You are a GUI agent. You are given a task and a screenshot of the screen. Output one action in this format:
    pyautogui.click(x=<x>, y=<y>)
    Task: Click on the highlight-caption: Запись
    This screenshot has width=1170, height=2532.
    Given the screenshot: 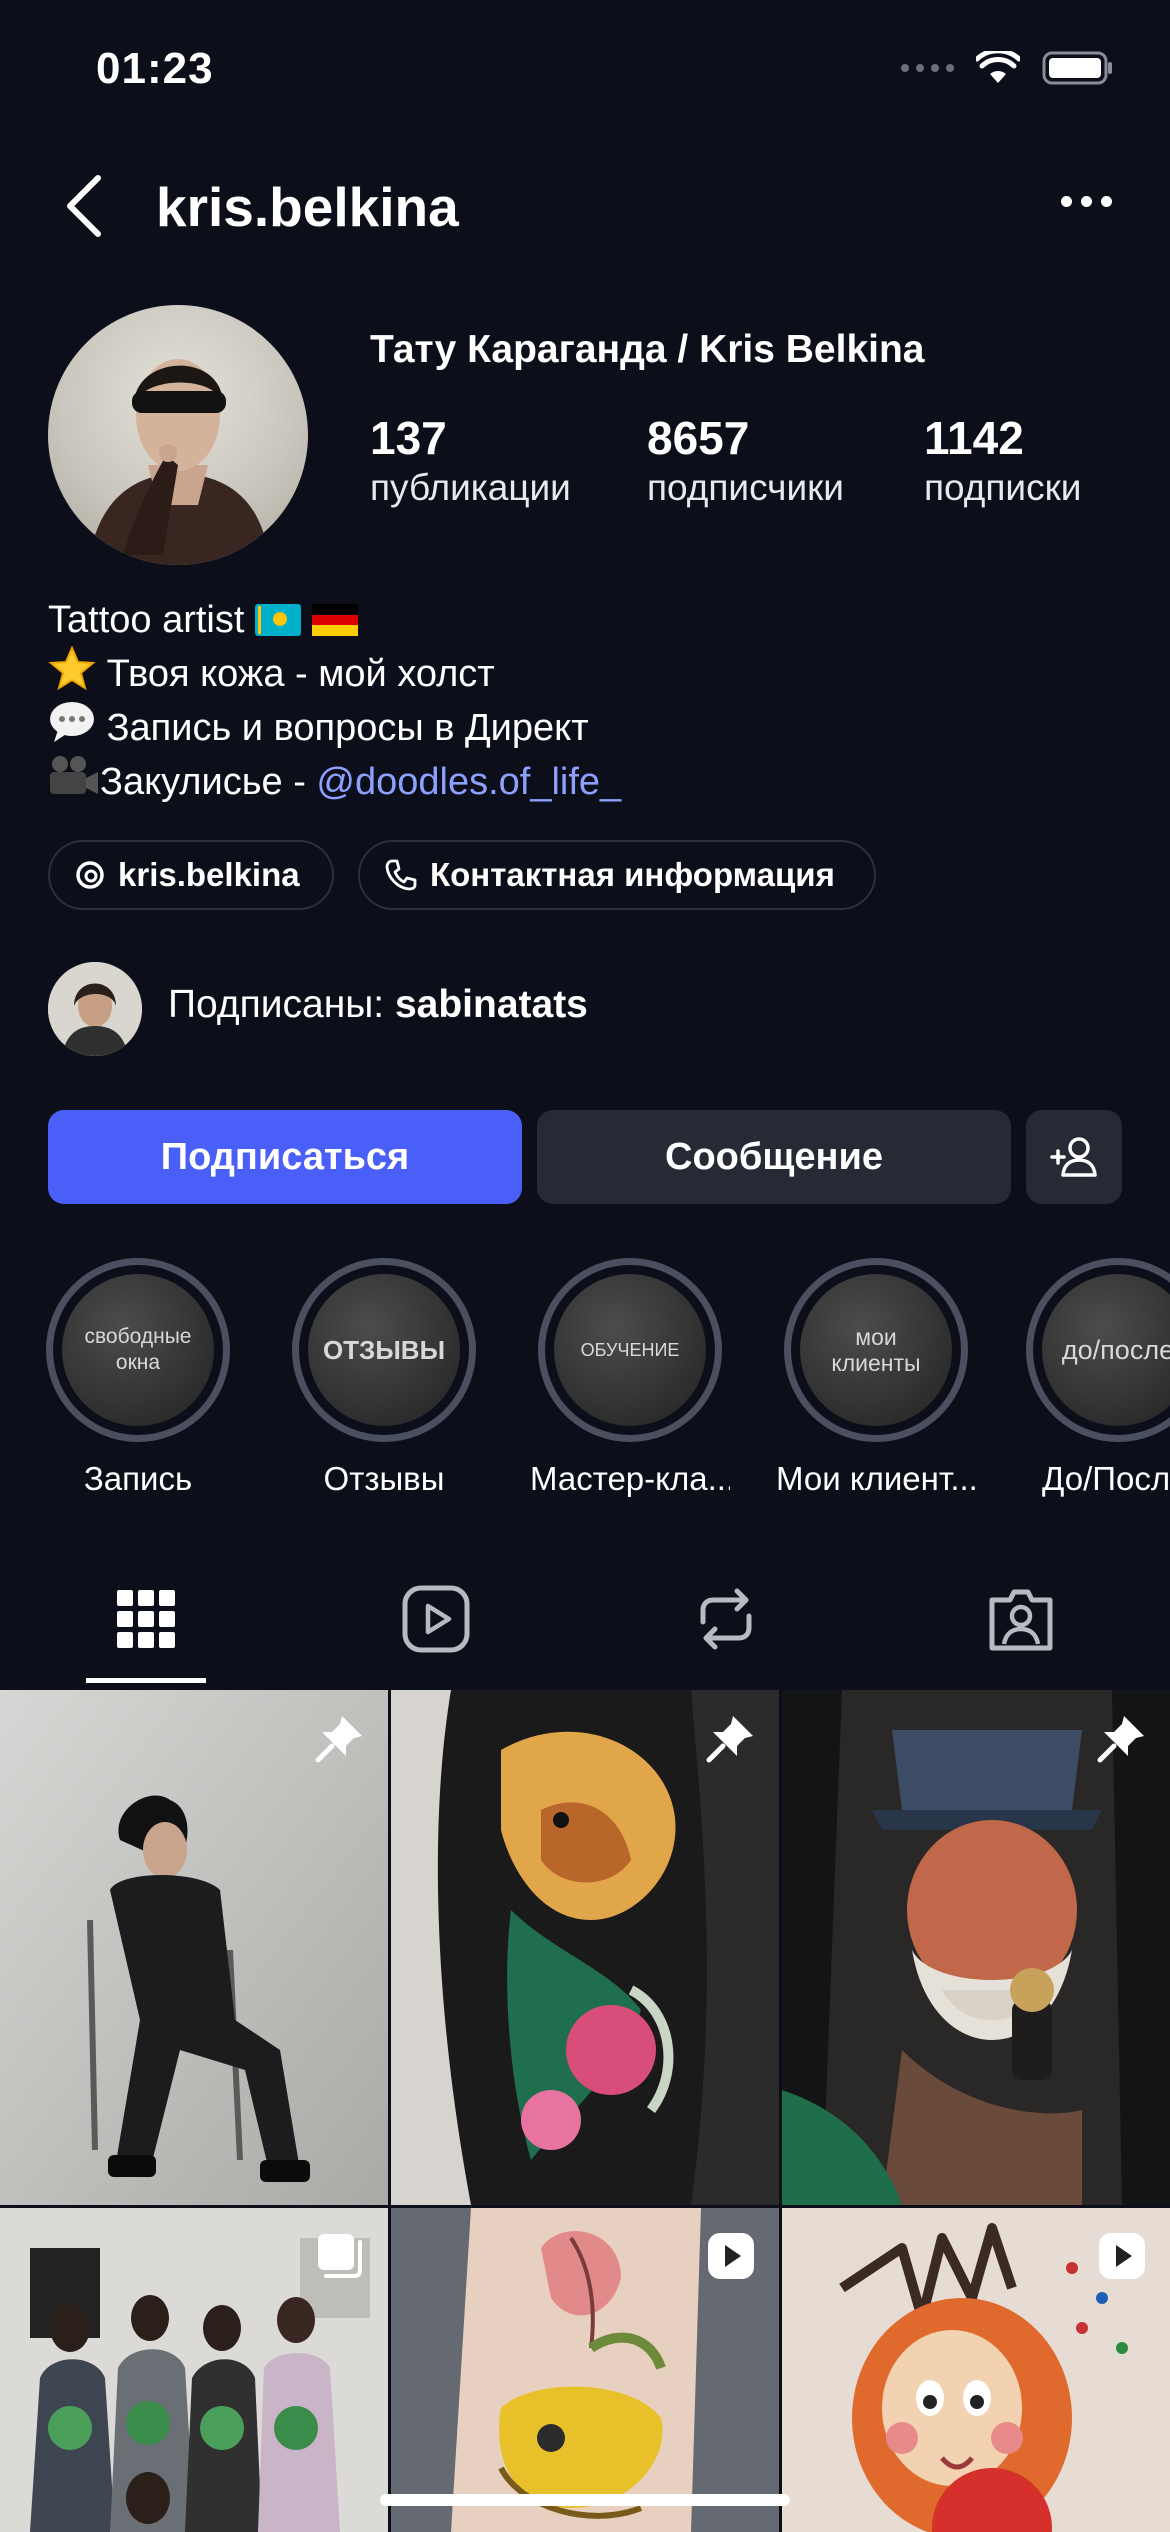 What is the action you would take?
    pyautogui.click(x=138, y=1478)
    